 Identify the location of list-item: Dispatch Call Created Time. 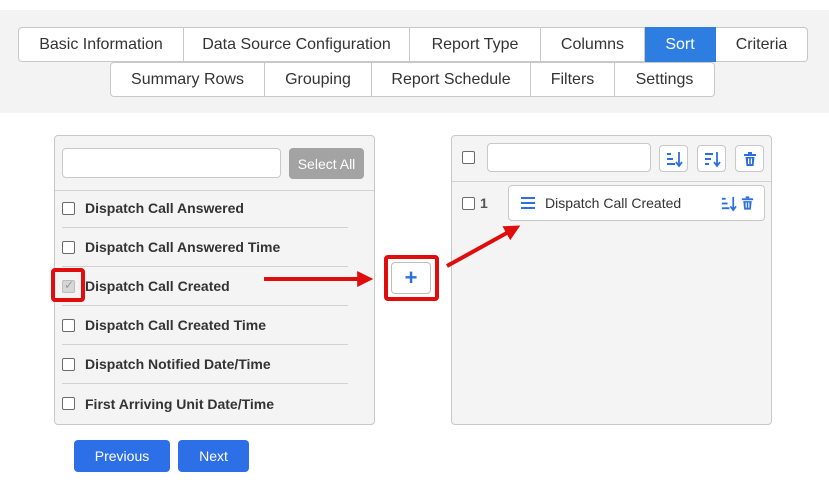
(205, 325).